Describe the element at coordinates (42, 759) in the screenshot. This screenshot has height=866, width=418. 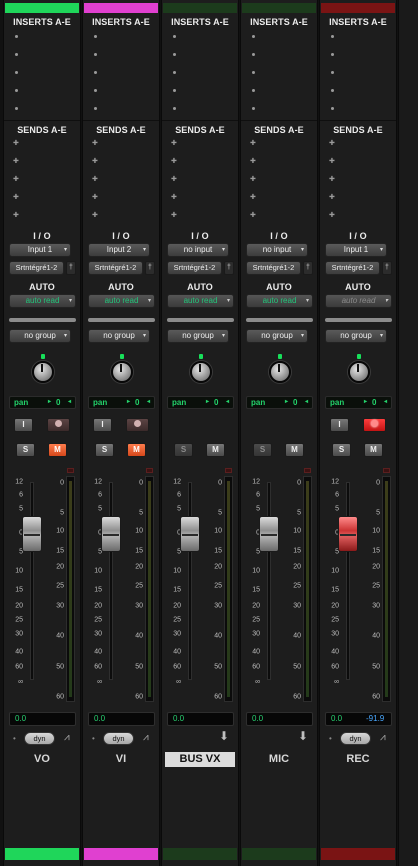
I see `track-name: VO` at that location.